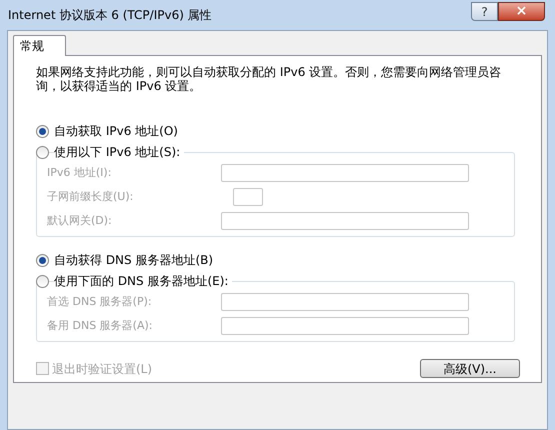 Image resolution: width=555 pixels, height=430 pixels. Describe the element at coordinates (79, 172) in the screenshot. I see `field-label: IPv6 地址(I):` at that location.